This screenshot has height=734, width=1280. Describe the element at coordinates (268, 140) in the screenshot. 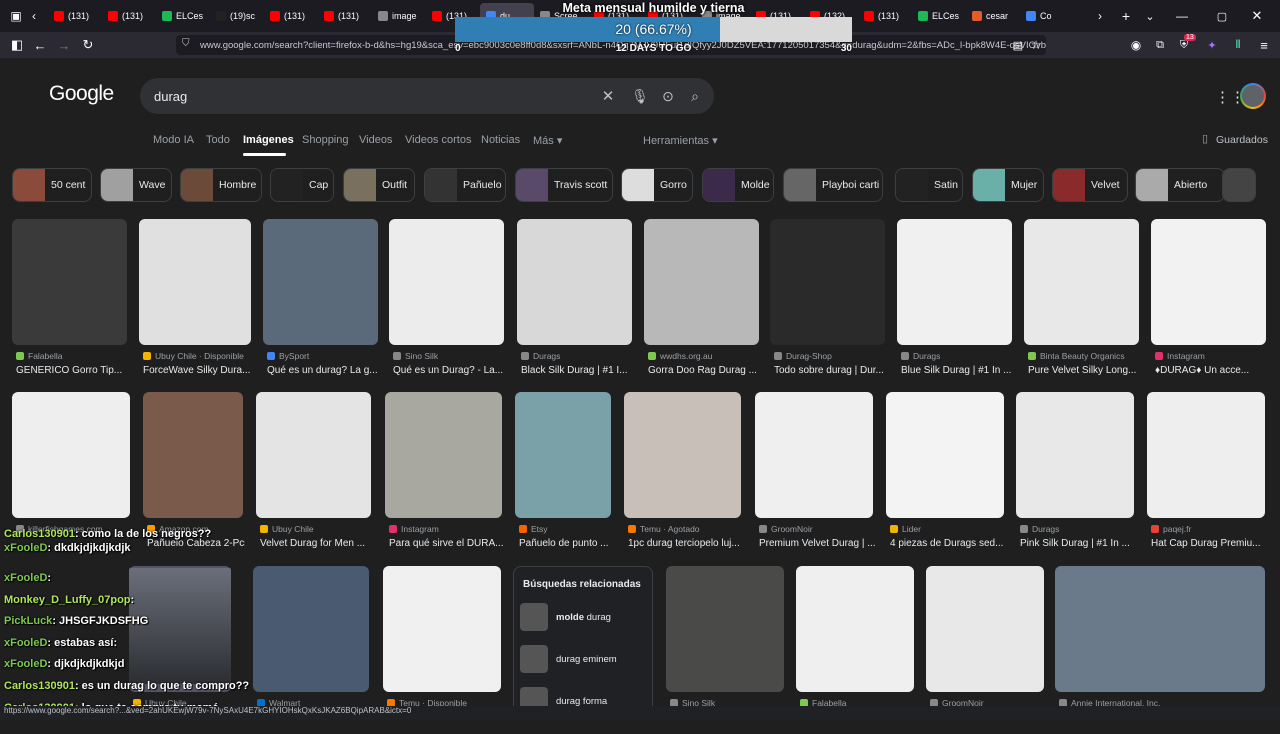

I see `search-tab: Imágenes` at that location.